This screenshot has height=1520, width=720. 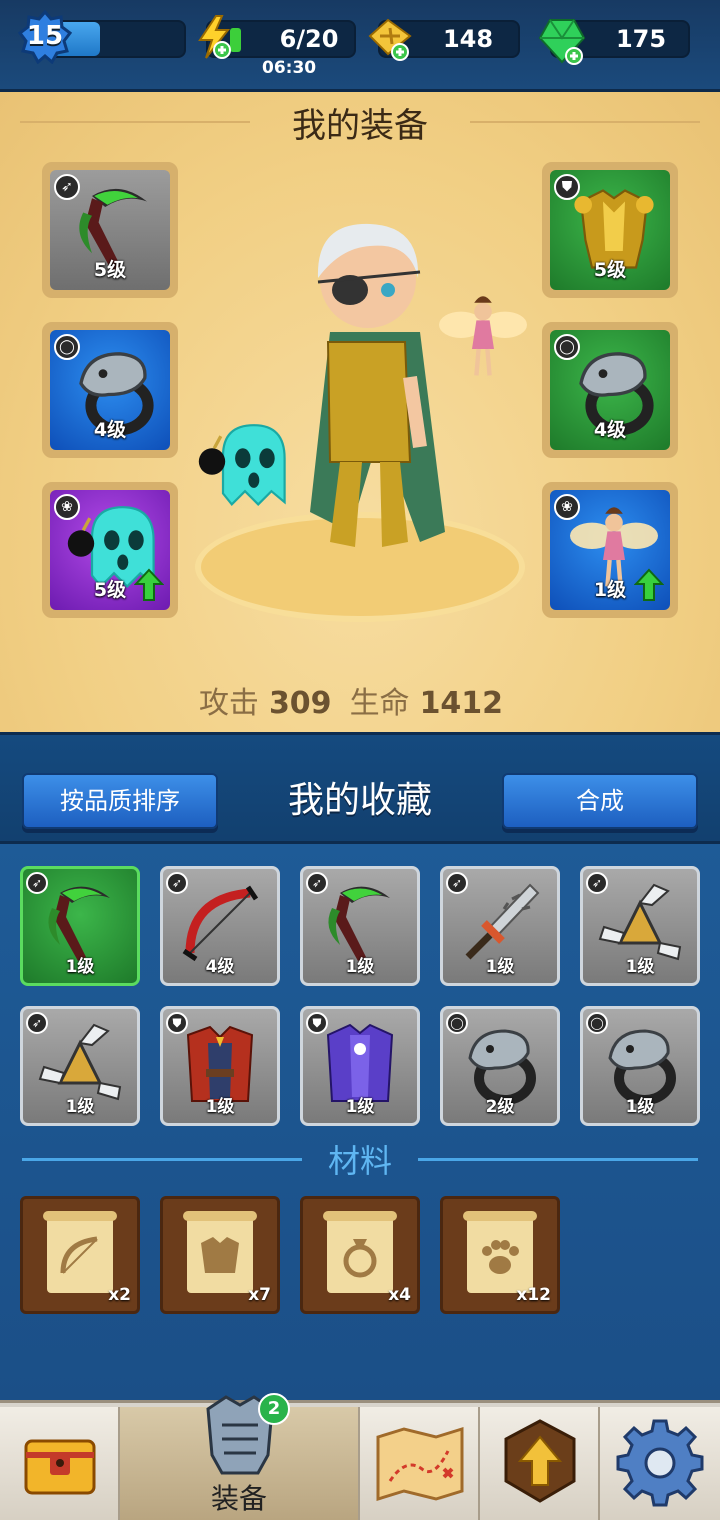 What do you see at coordinates (110, 430) in the screenshot?
I see `ring-slot-left-level: 4级` at bounding box center [110, 430].